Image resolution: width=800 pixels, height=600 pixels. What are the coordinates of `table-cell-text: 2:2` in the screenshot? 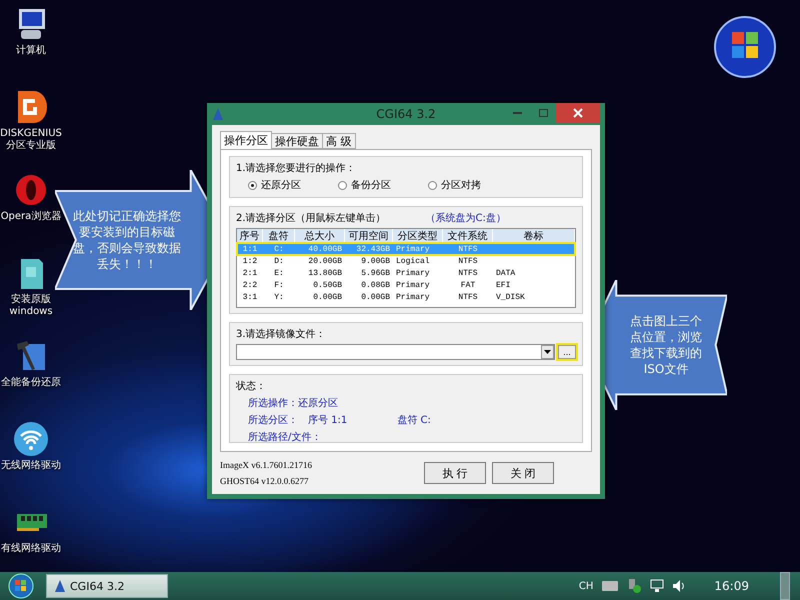 It's located at (250, 285).